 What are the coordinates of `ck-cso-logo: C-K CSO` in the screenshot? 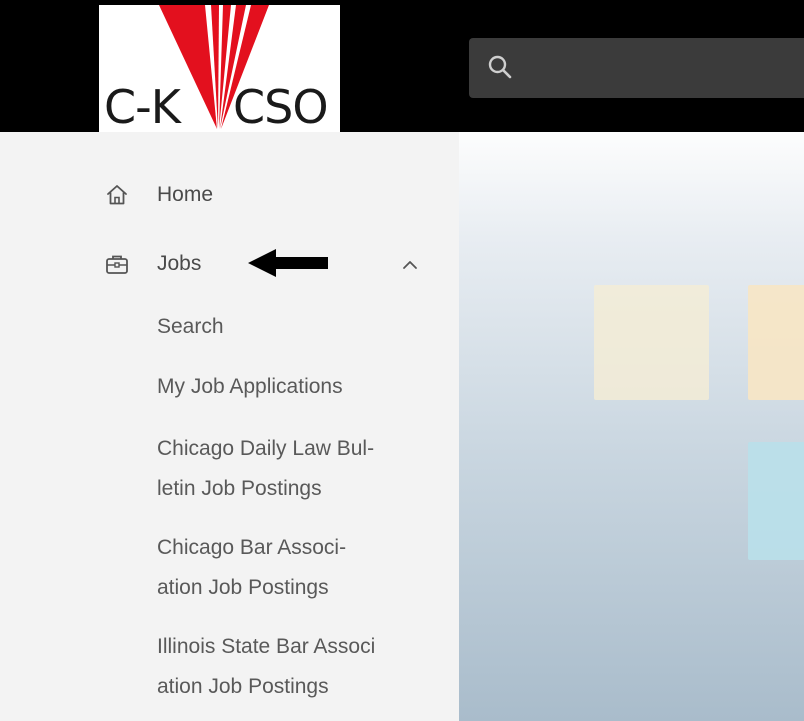 It's located at (219, 69).